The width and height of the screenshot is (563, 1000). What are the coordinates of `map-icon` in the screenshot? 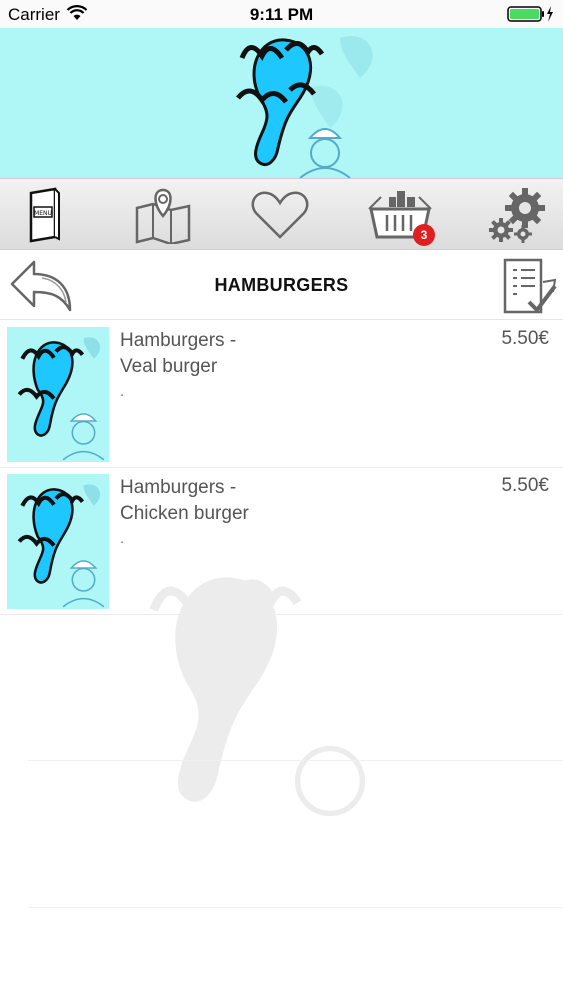 It's located at (163, 216).